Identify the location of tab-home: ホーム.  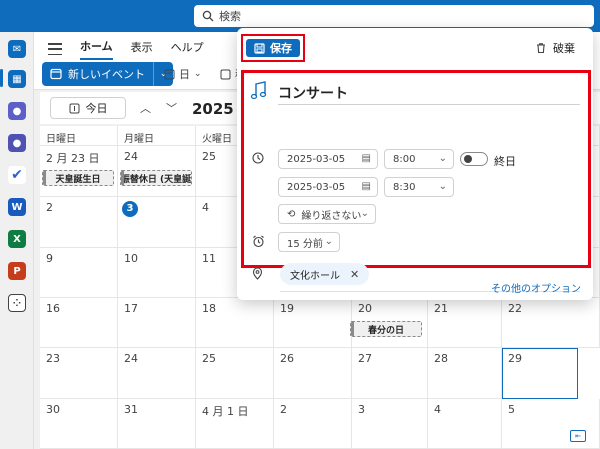
(96, 49).